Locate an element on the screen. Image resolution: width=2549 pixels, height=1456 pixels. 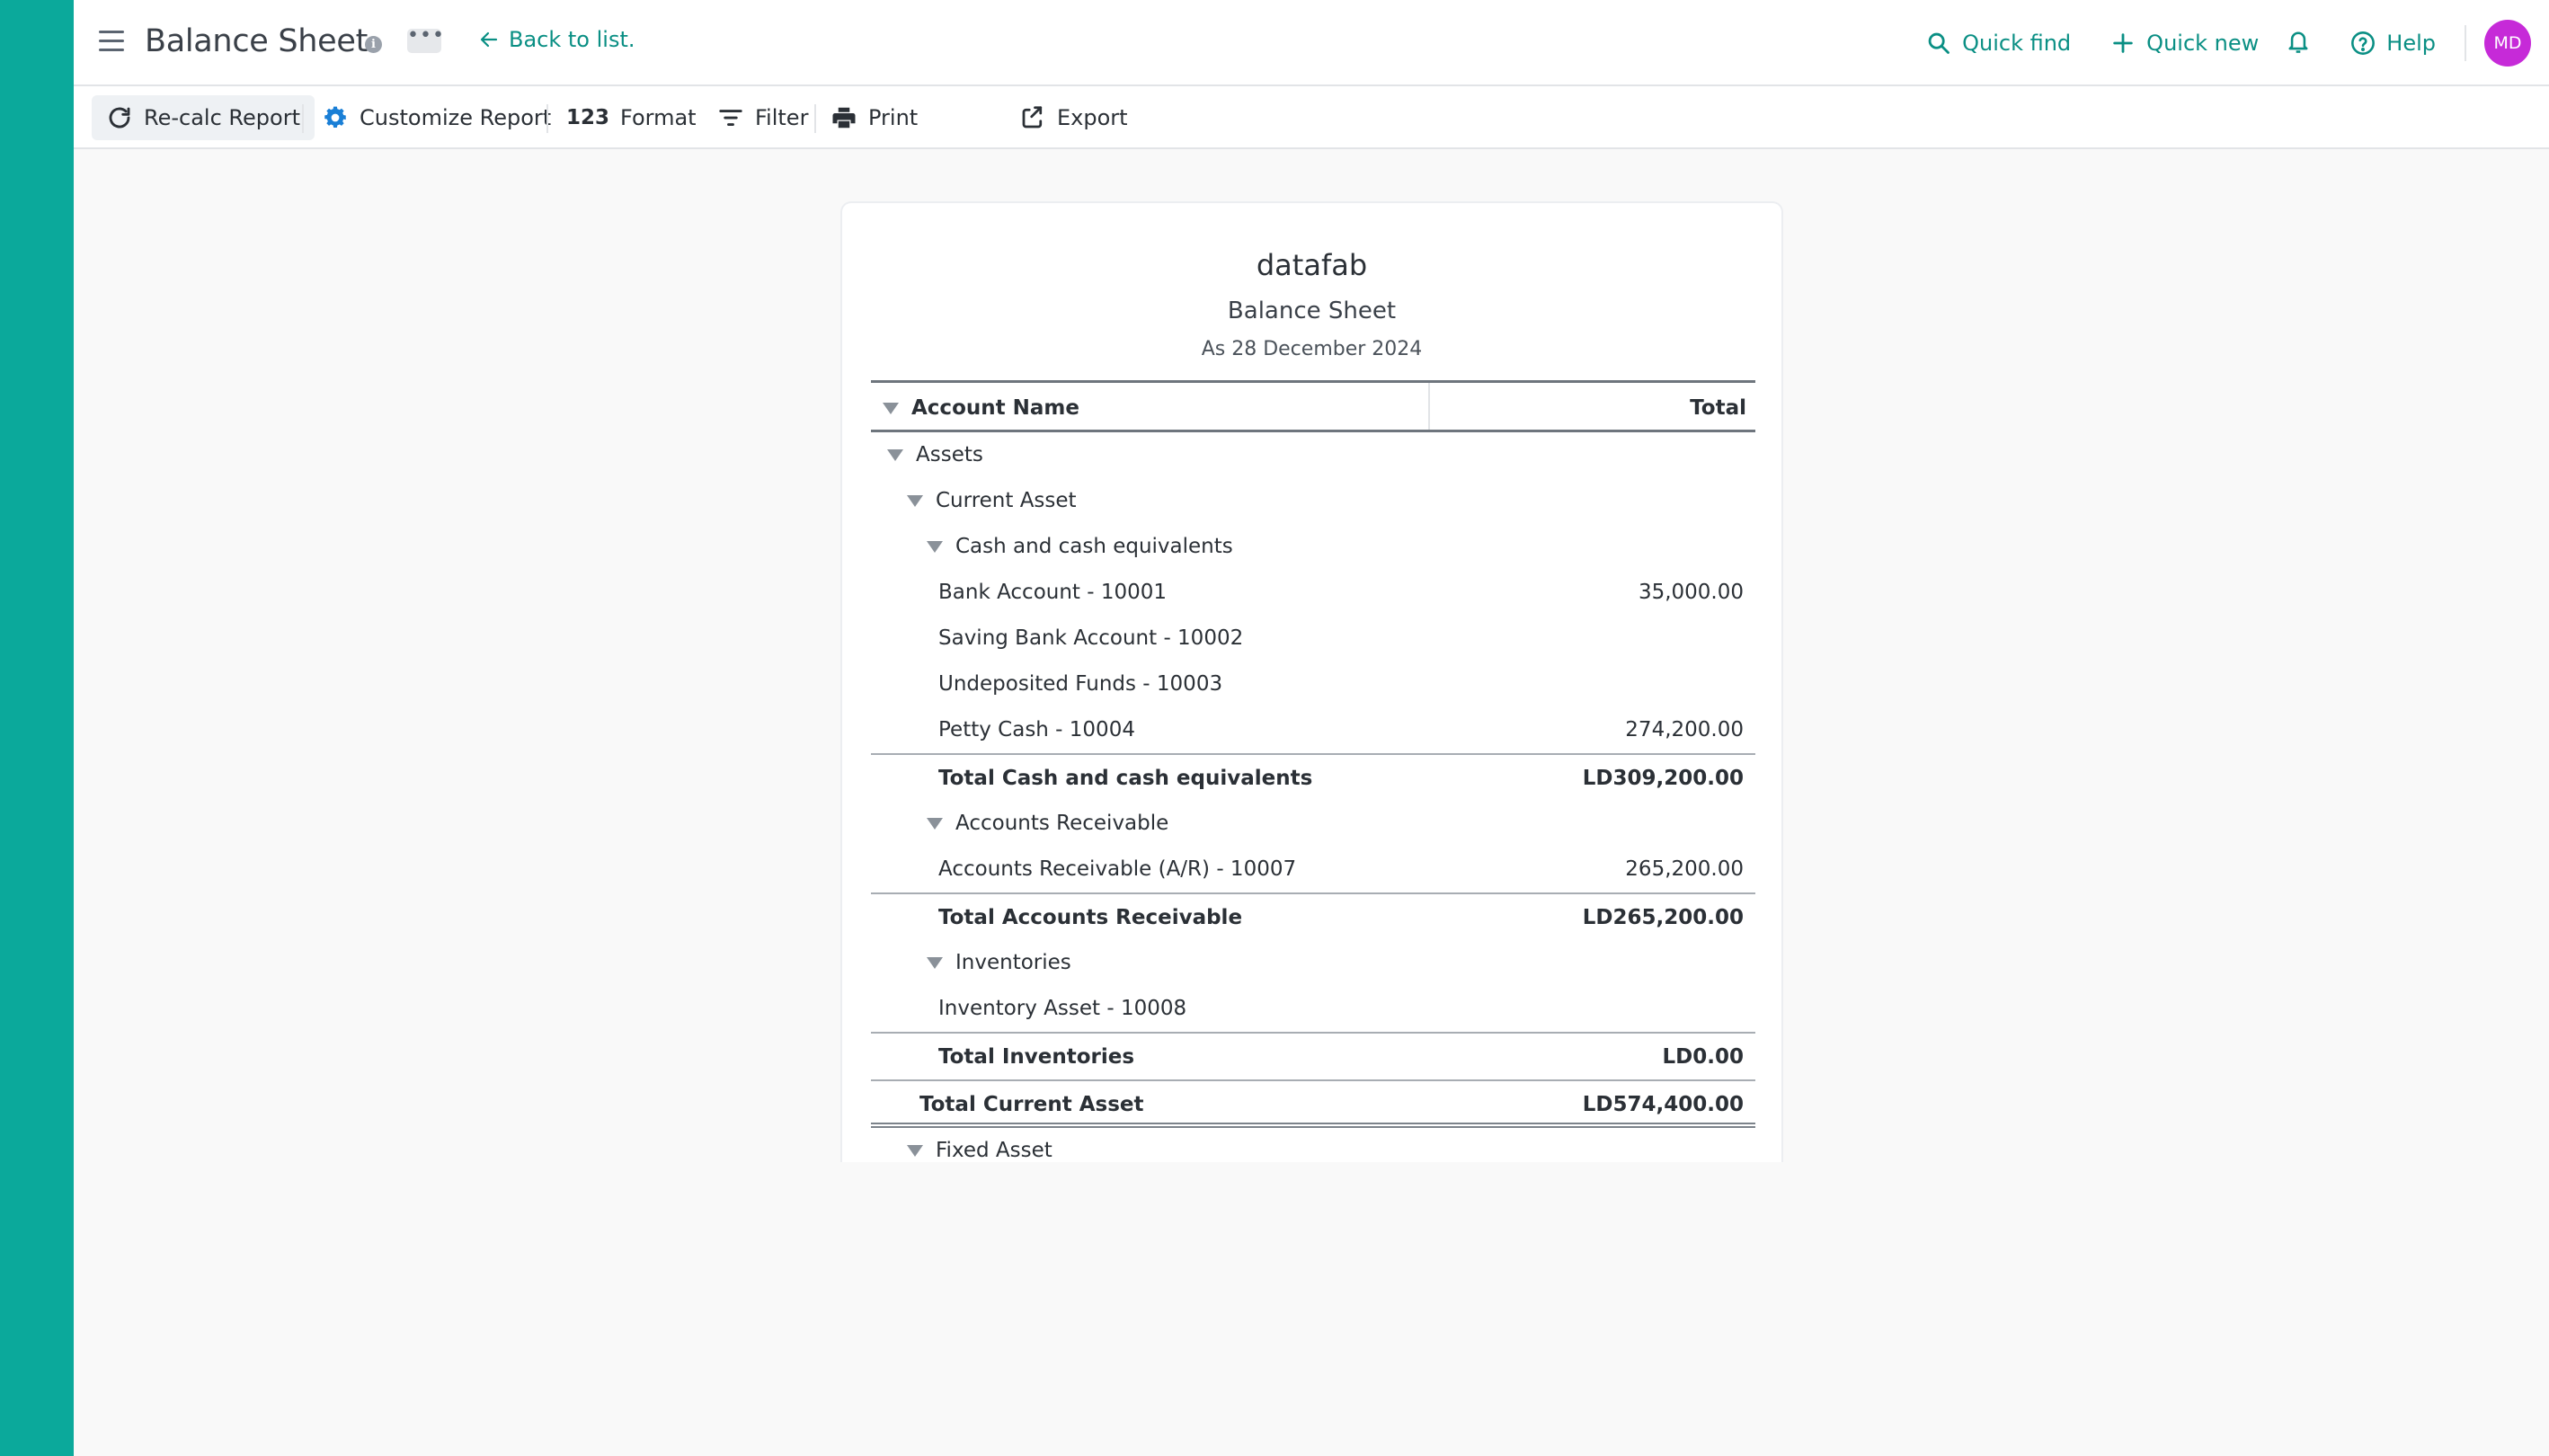
bell-icon is located at coordinates (2298, 42).